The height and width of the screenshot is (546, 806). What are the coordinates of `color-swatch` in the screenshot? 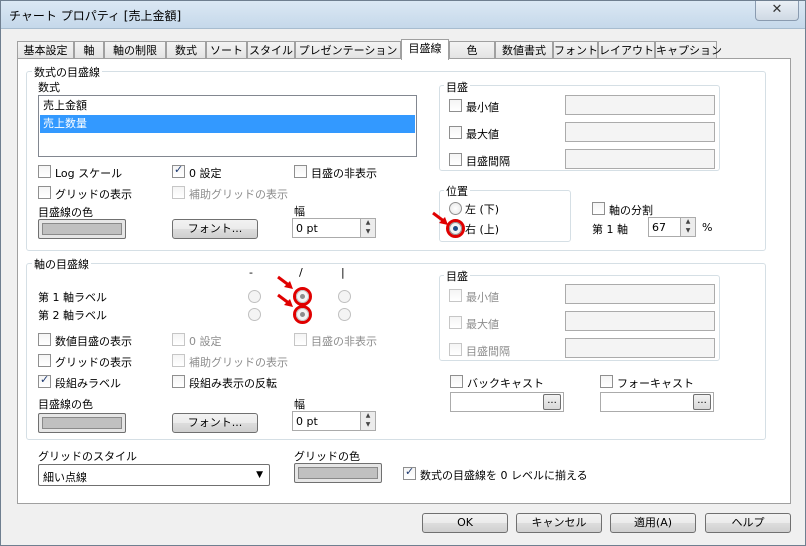 It's located at (82, 229).